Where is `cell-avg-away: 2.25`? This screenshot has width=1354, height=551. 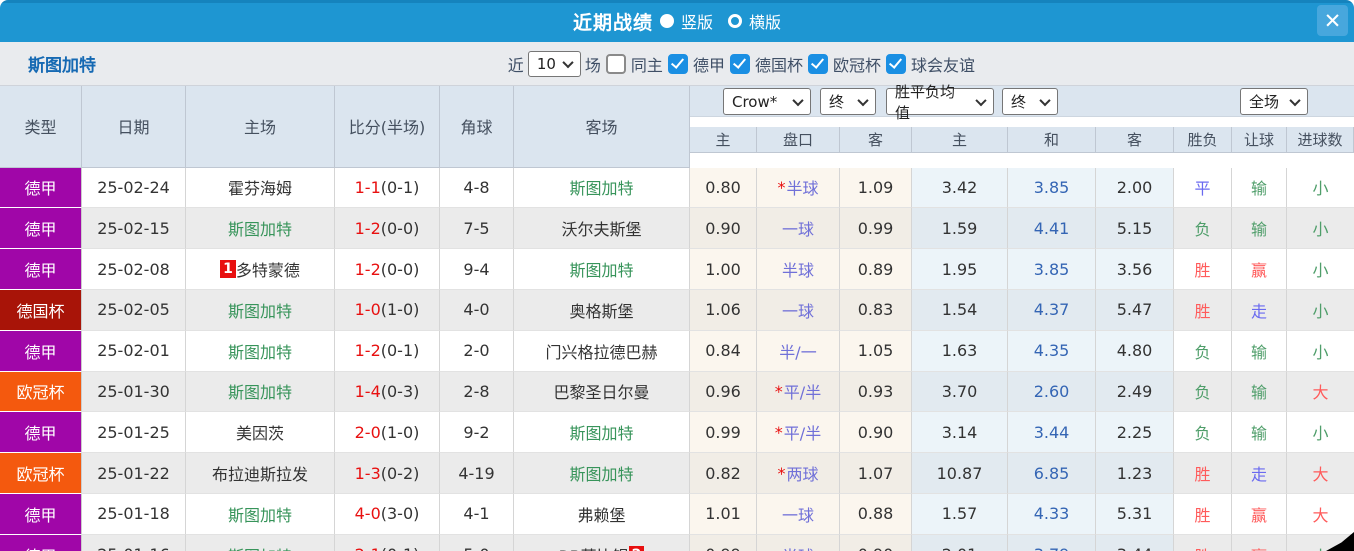 cell-avg-away: 2.25 is located at coordinates (1135, 433).